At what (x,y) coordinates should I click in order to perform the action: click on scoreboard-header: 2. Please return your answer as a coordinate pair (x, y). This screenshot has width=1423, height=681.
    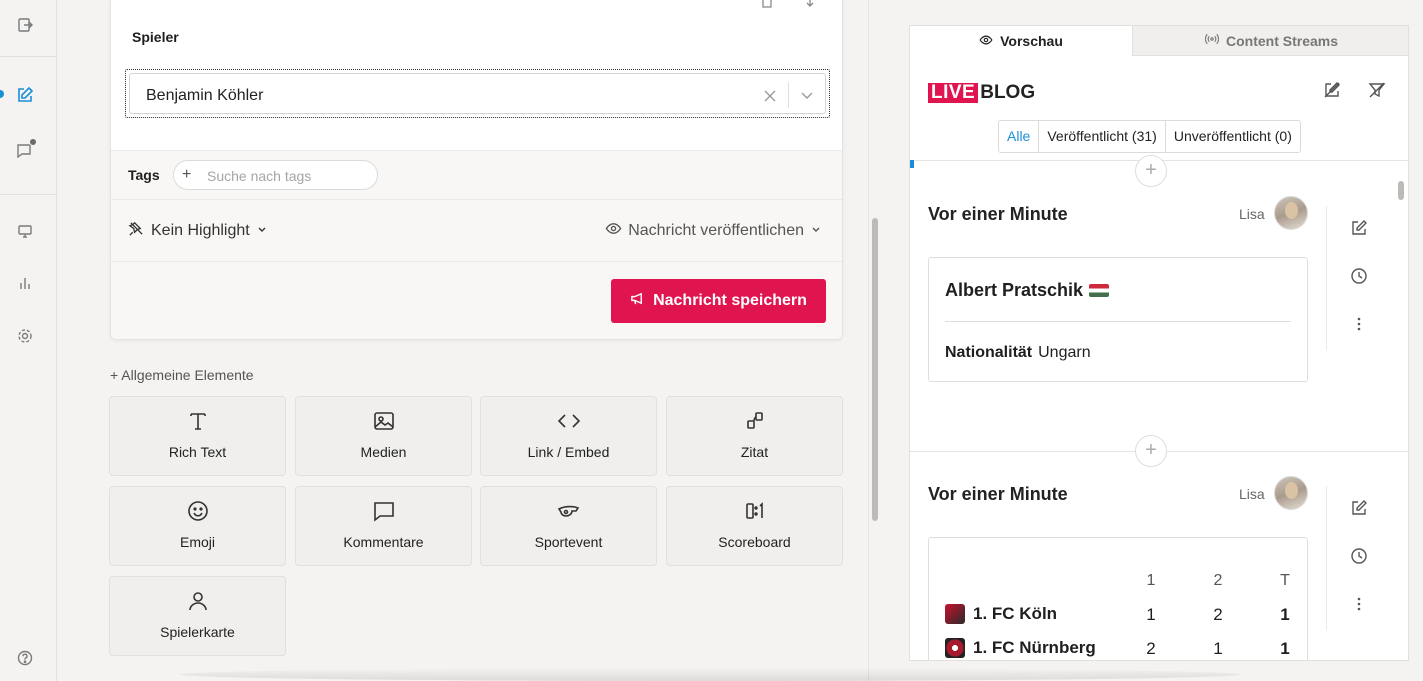
    Looking at the image, I should click on (1218, 580).